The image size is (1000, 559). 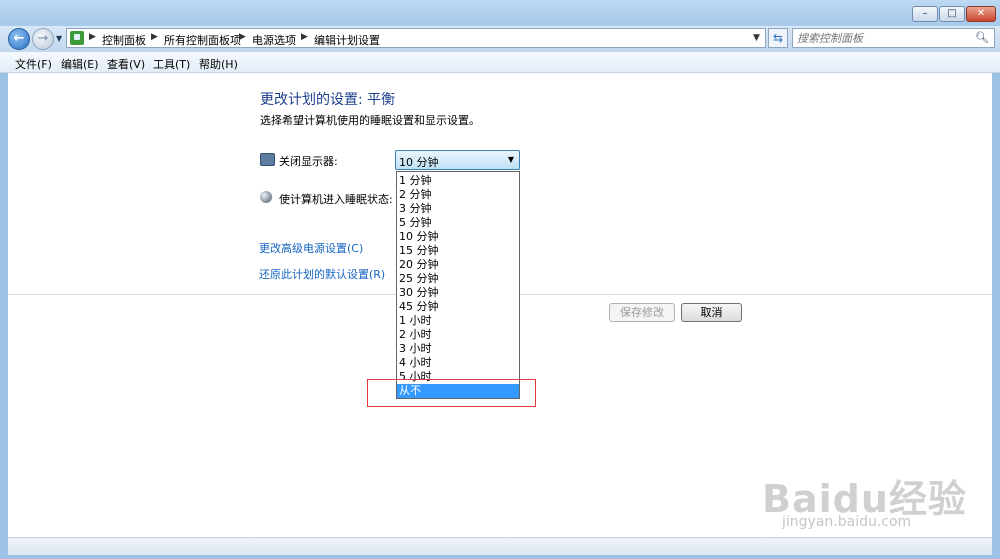 I want to click on search-box: 🔍︎, so click(x=893, y=38).